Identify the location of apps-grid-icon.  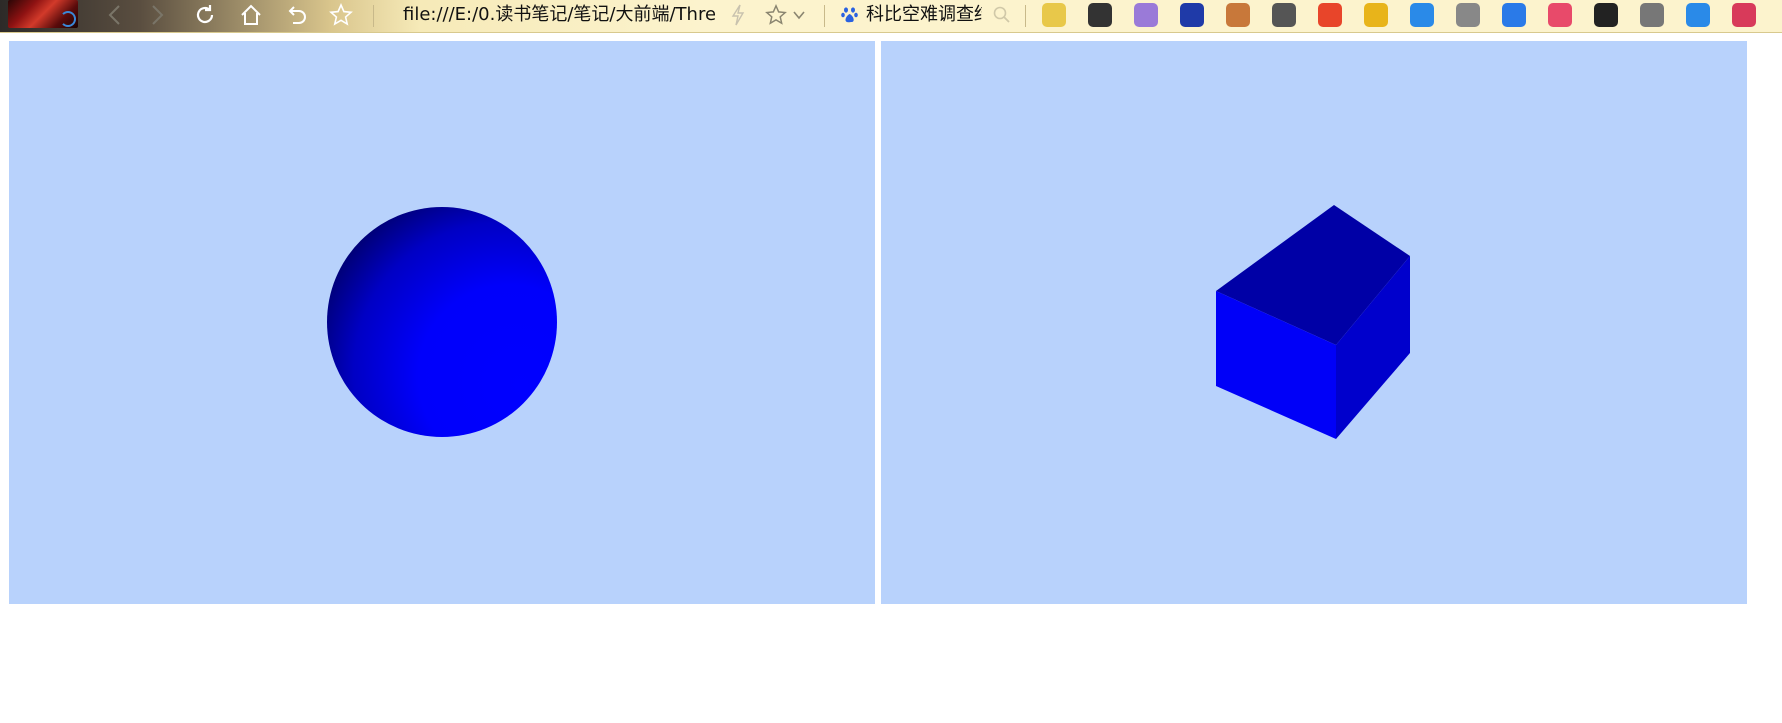
(1054, 15).